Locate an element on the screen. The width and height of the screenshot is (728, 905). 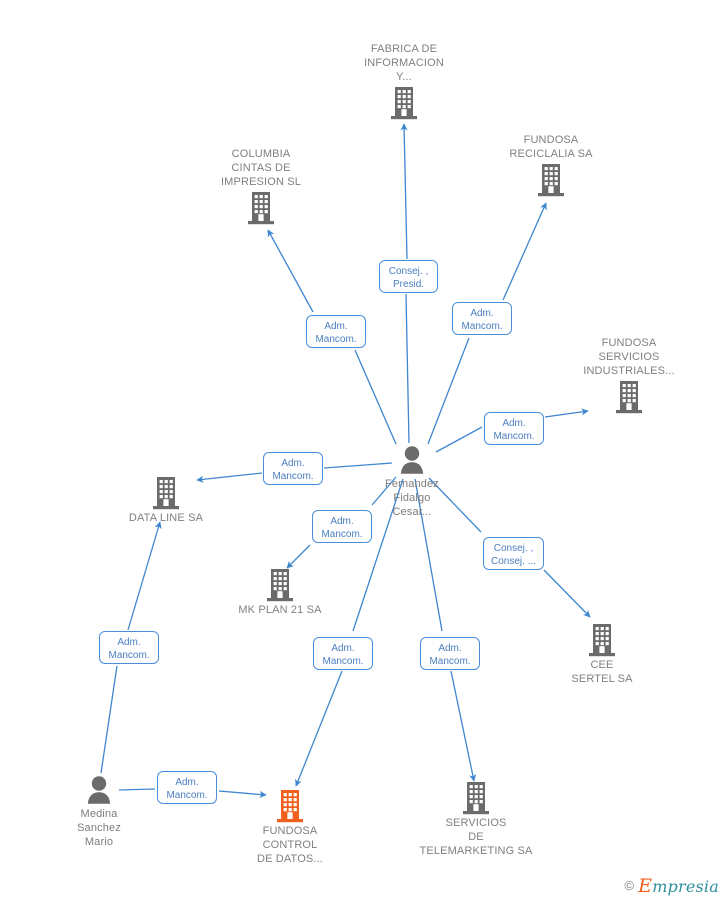
edge-label-e-medina-control: Adm. Mancom. is located at coordinates (187, 787).